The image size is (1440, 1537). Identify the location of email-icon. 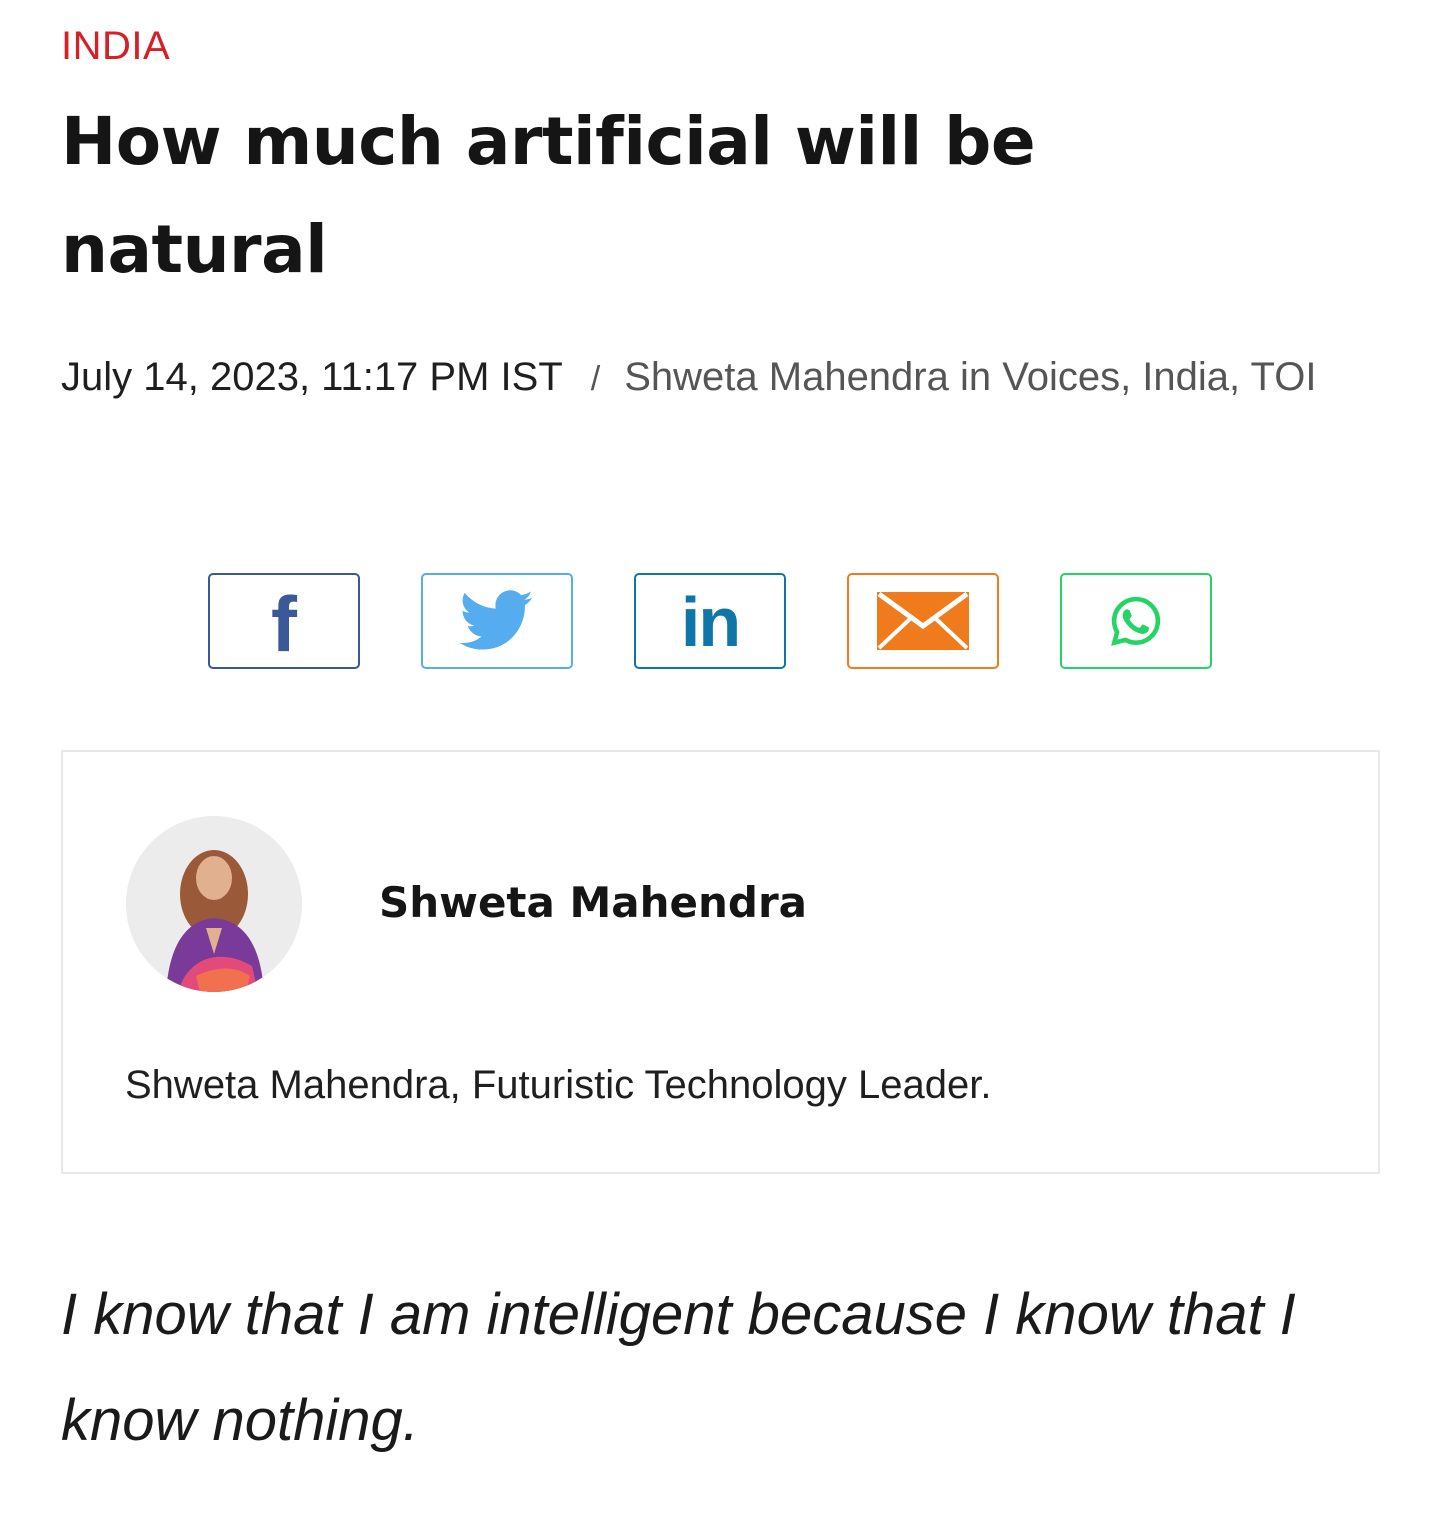
(923, 620).